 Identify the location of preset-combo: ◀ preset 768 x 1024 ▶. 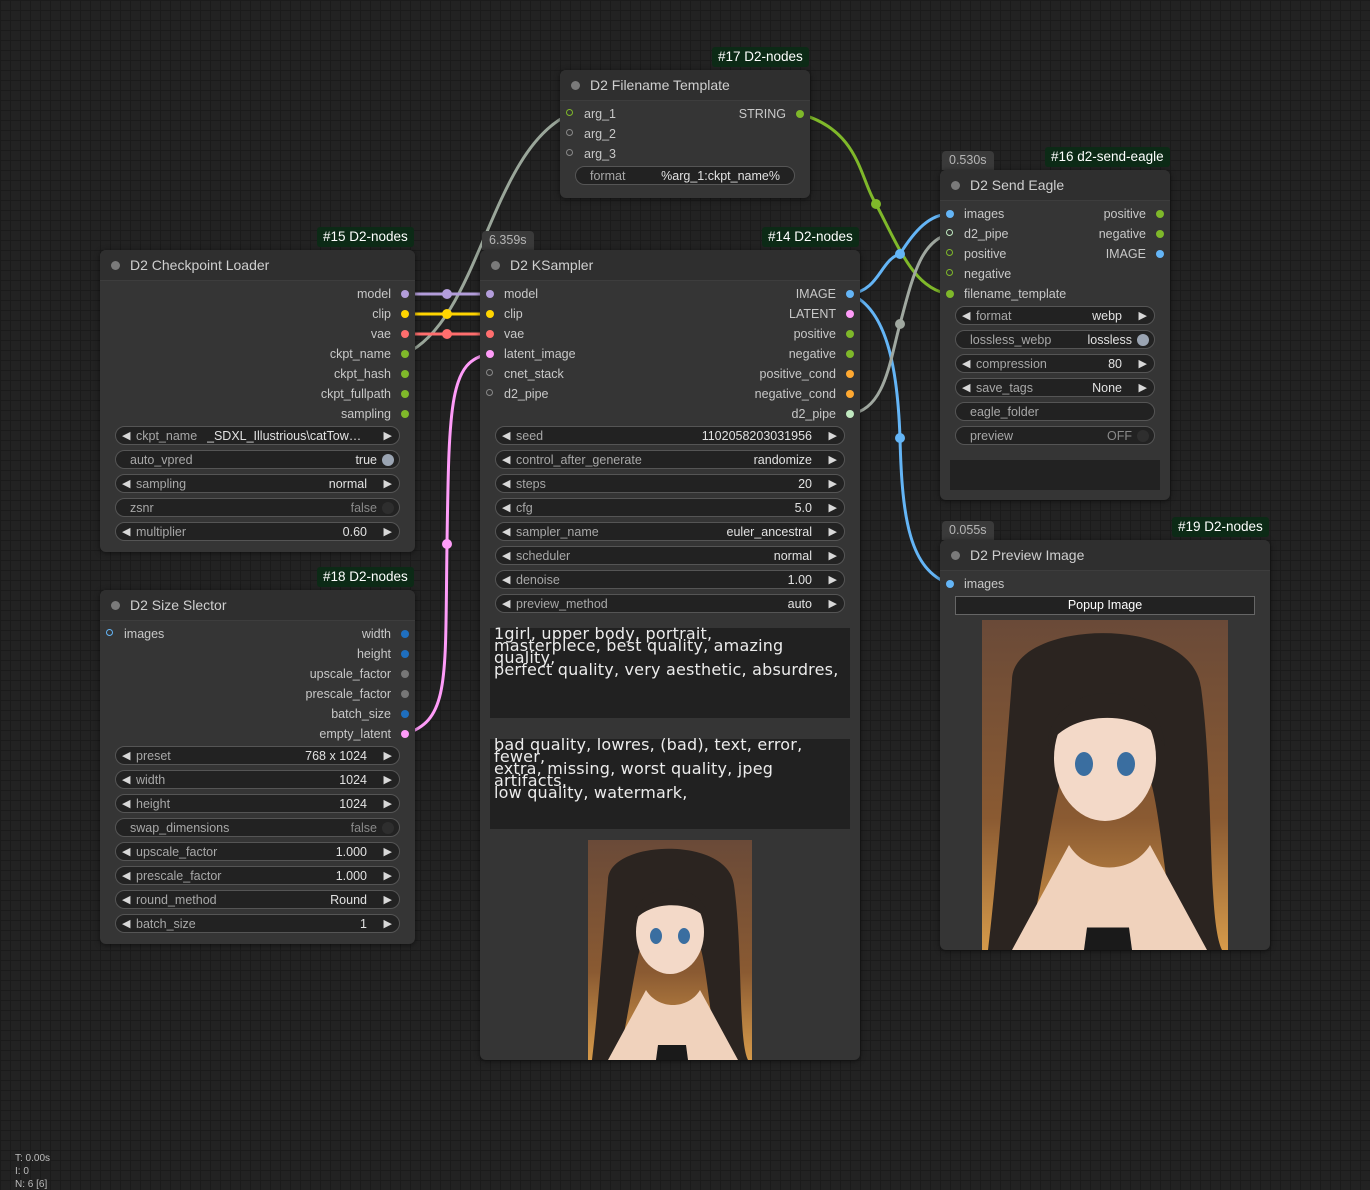
(257, 755).